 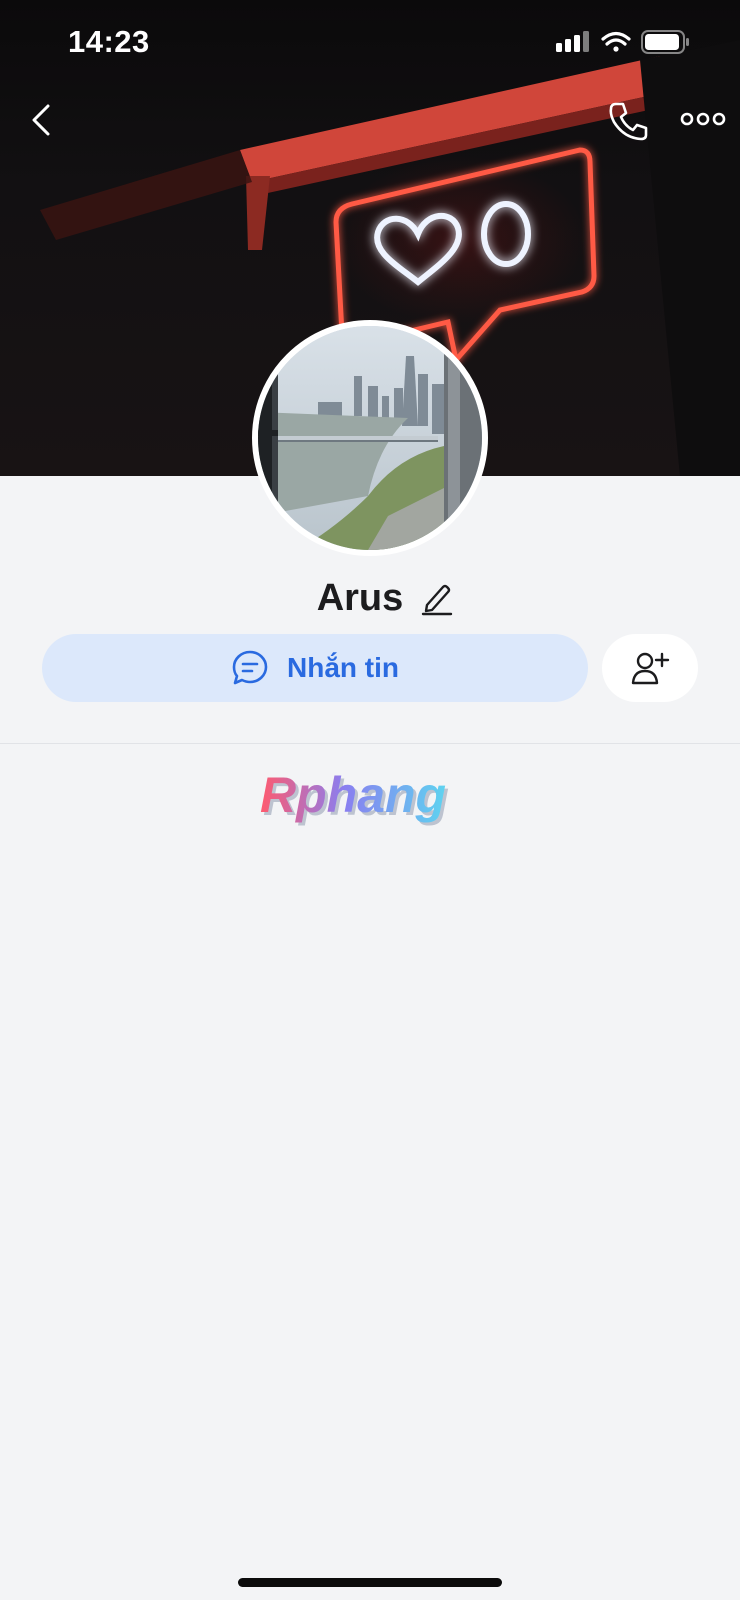 I want to click on avatar, so click(x=370, y=438).